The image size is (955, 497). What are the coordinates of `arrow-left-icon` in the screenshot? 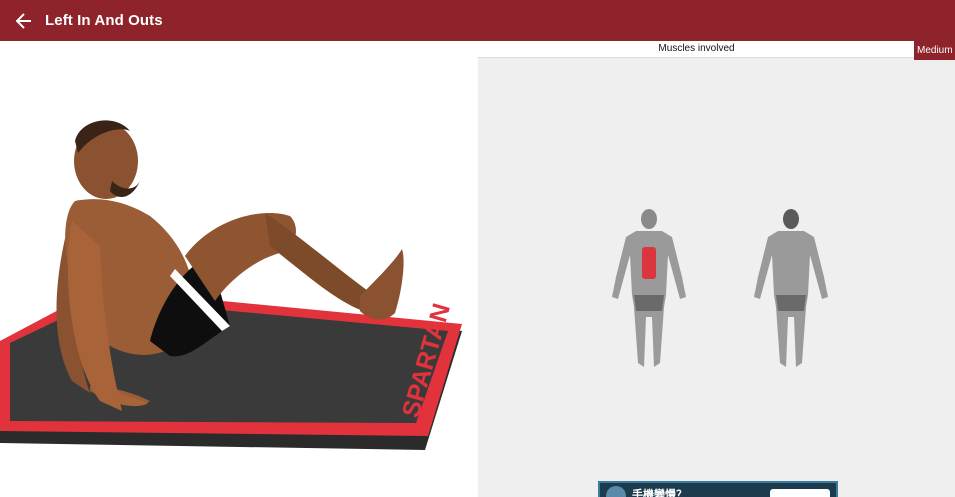 It's located at (23, 20).